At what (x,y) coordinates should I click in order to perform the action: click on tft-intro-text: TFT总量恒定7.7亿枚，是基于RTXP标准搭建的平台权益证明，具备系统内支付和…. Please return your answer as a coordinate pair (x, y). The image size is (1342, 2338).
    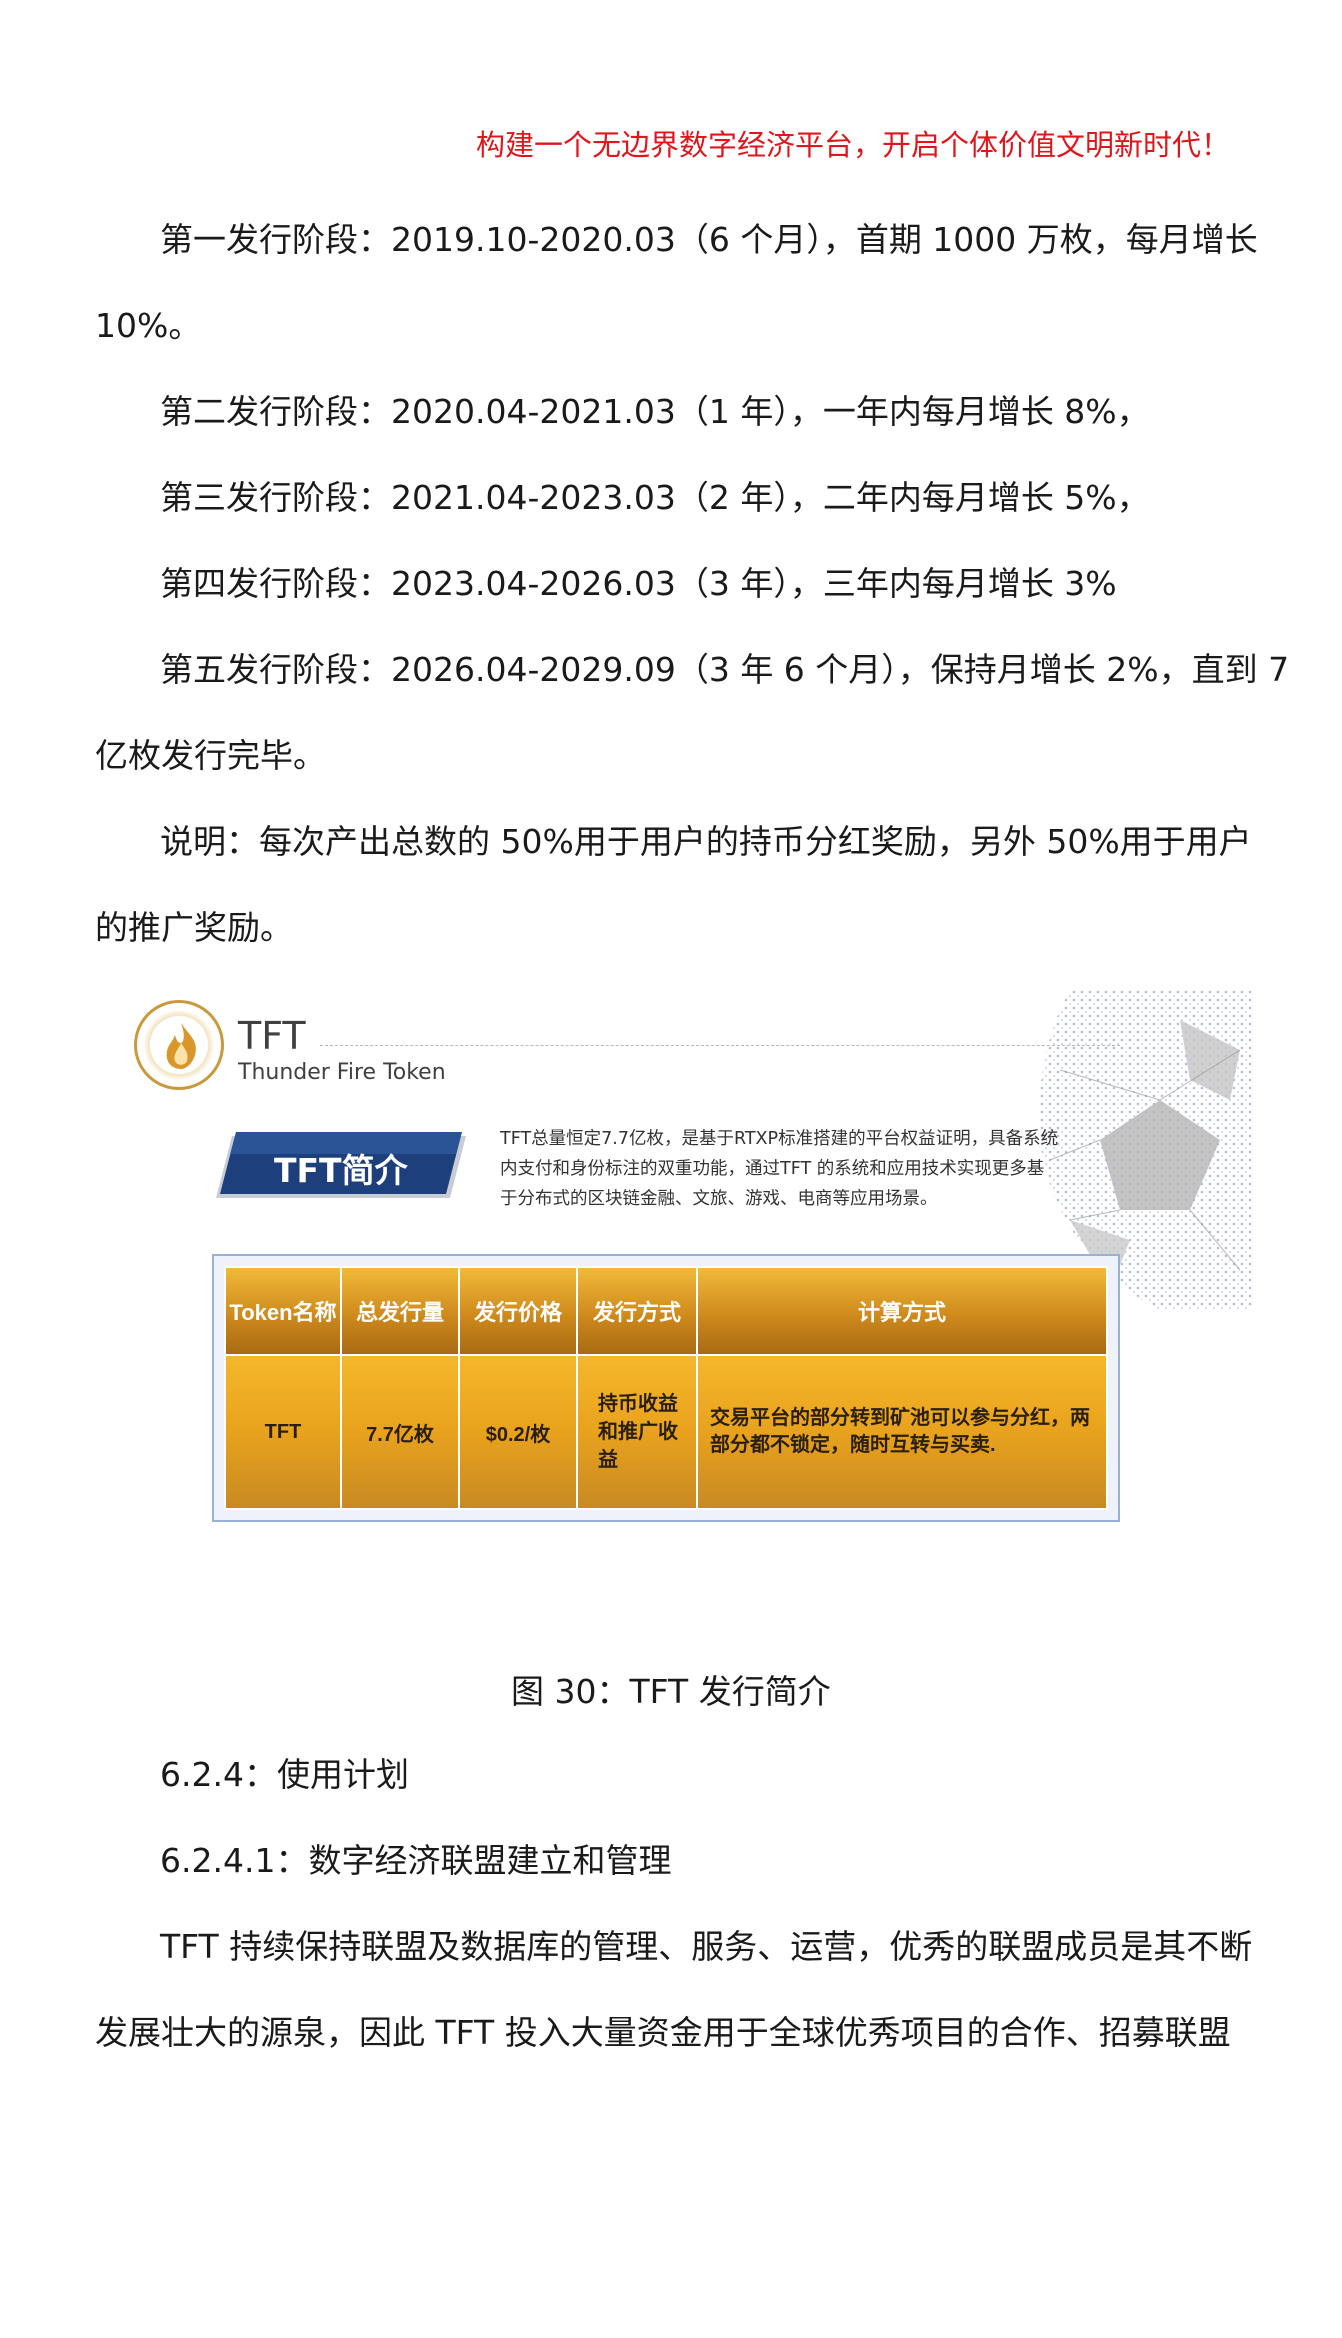
    Looking at the image, I should click on (779, 1169).